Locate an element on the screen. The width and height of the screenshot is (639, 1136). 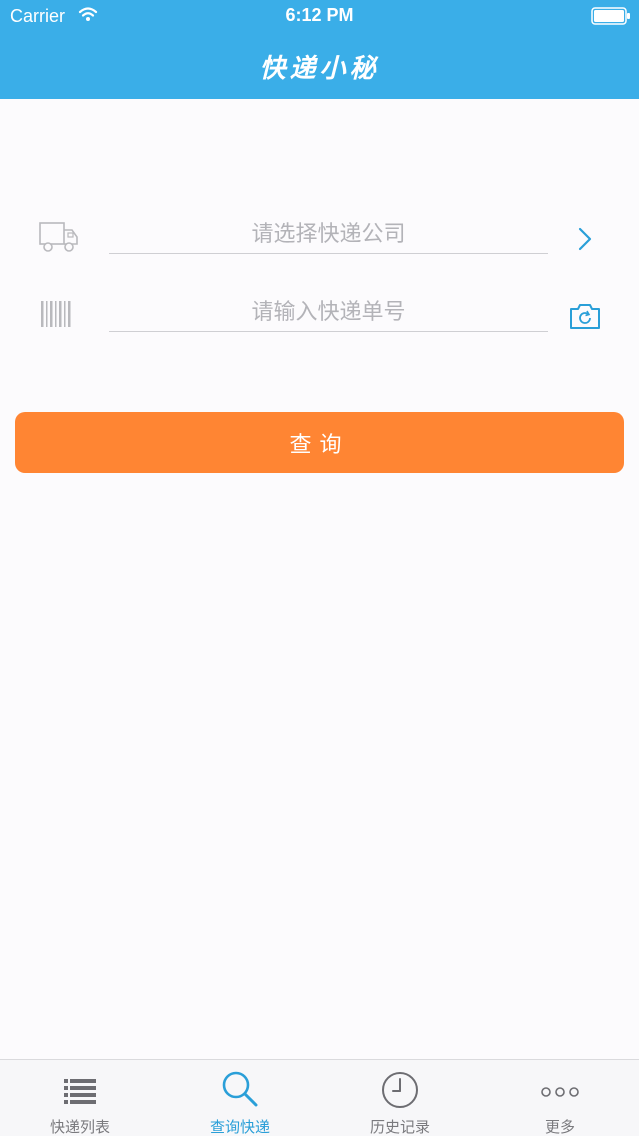
tab-query-express: 查询快递 is located at coordinates (240, 1098).